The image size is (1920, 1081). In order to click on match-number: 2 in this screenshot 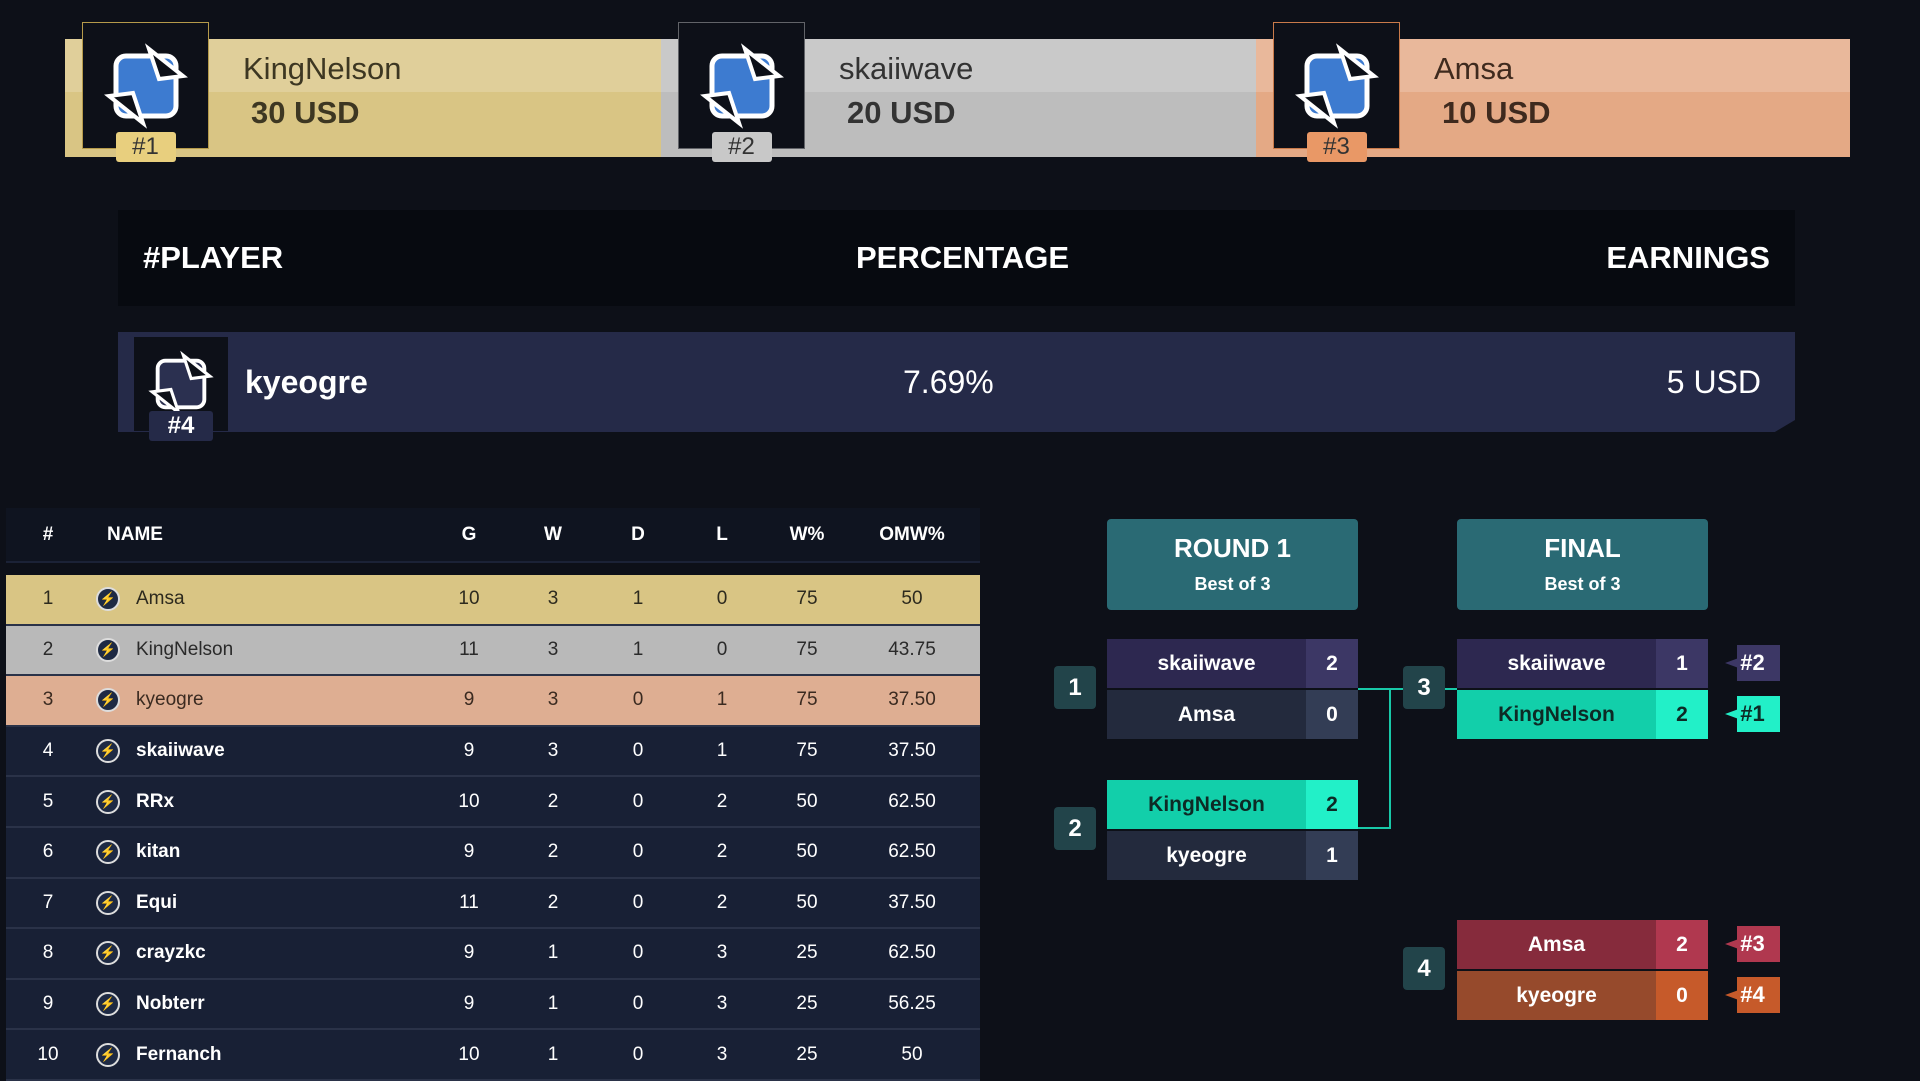, I will do `click(1075, 828)`.